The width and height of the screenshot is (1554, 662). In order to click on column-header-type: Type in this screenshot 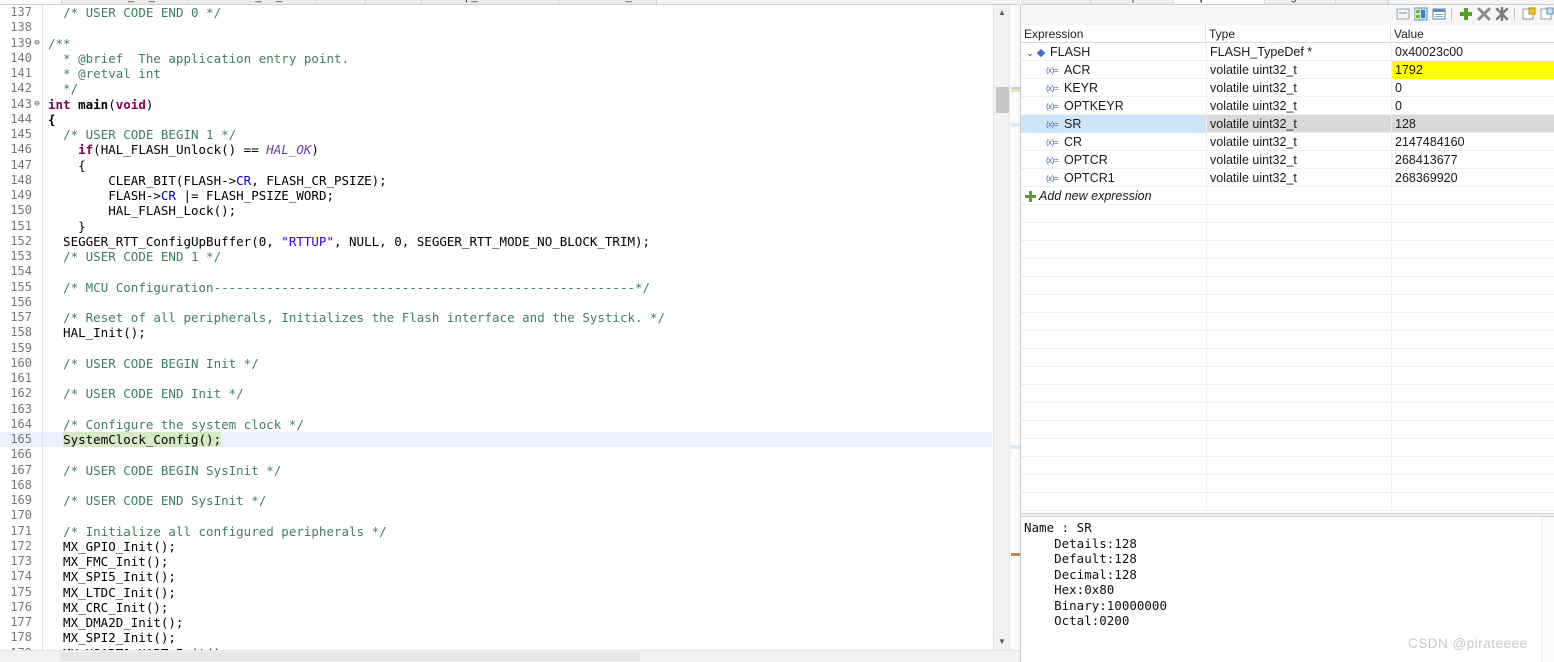, I will do `click(1298, 34)`.